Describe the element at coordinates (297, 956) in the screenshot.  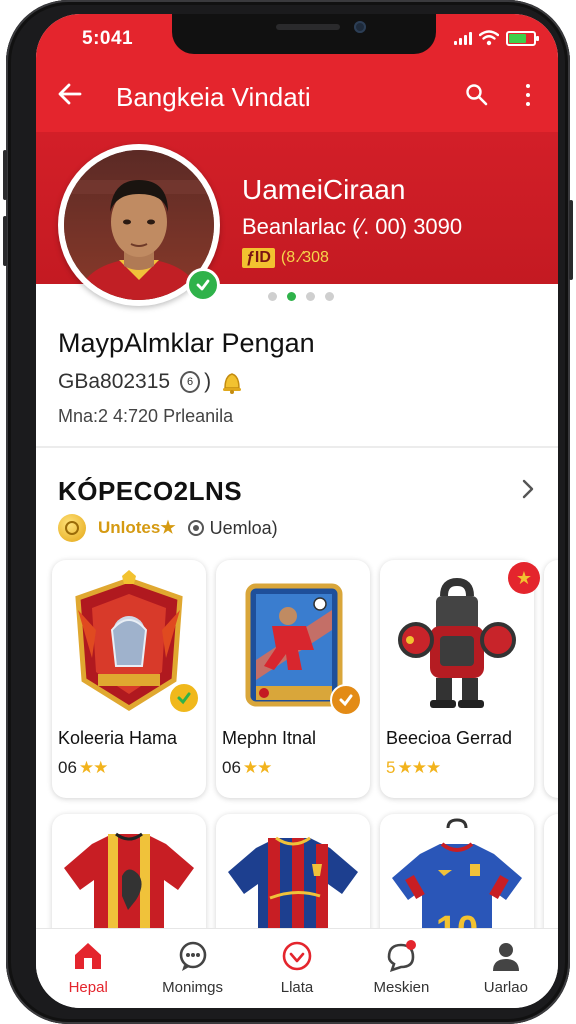
I see `heart-icon` at that location.